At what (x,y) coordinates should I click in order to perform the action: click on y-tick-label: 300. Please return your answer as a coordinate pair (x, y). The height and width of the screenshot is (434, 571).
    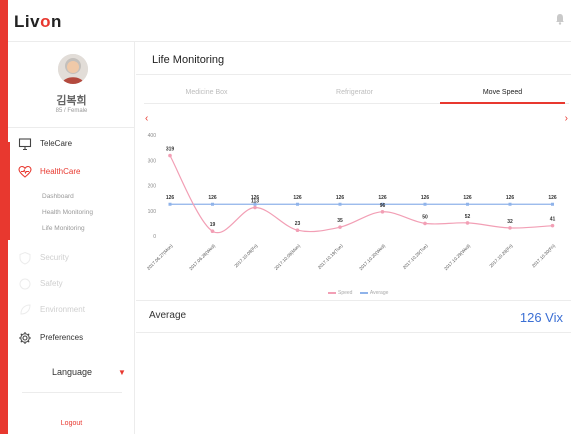
    Looking at the image, I should click on (152, 161).